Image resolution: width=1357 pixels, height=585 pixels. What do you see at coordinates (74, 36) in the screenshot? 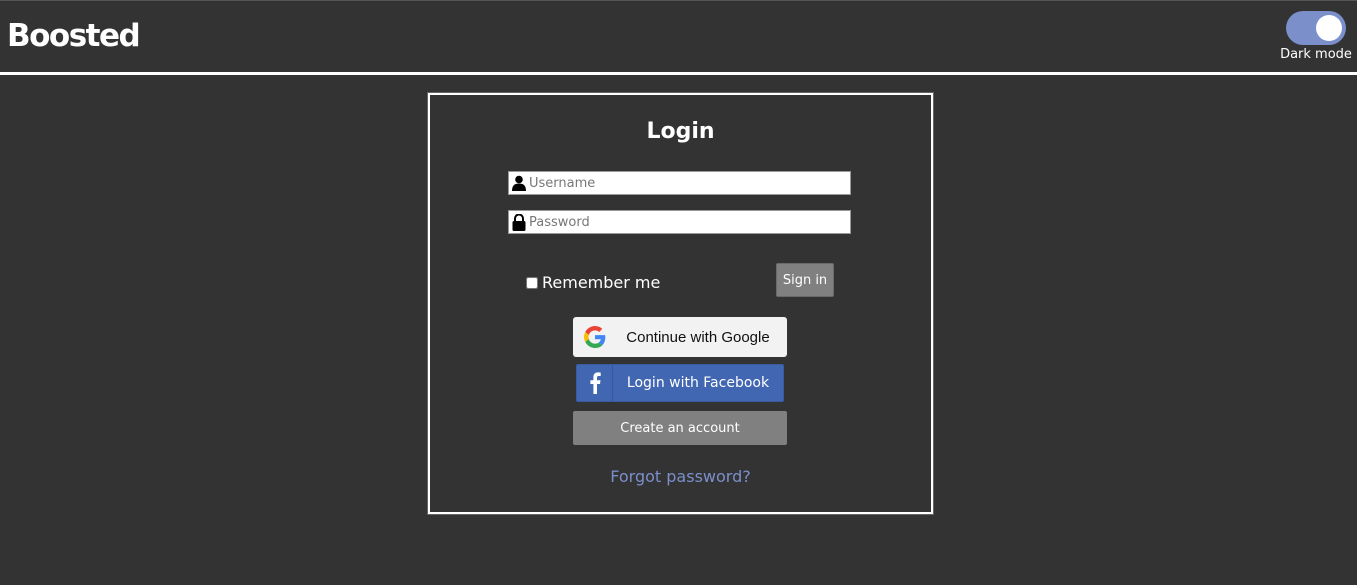
I see `logo: Boosted` at bounding box center [74, 36].